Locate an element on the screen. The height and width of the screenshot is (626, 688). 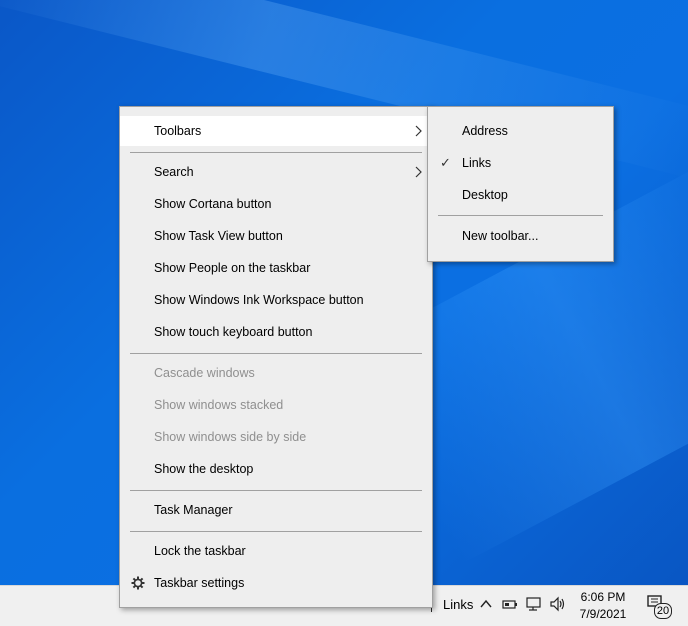
notification-count-badge: 20 is located at coordinates (663, 611).